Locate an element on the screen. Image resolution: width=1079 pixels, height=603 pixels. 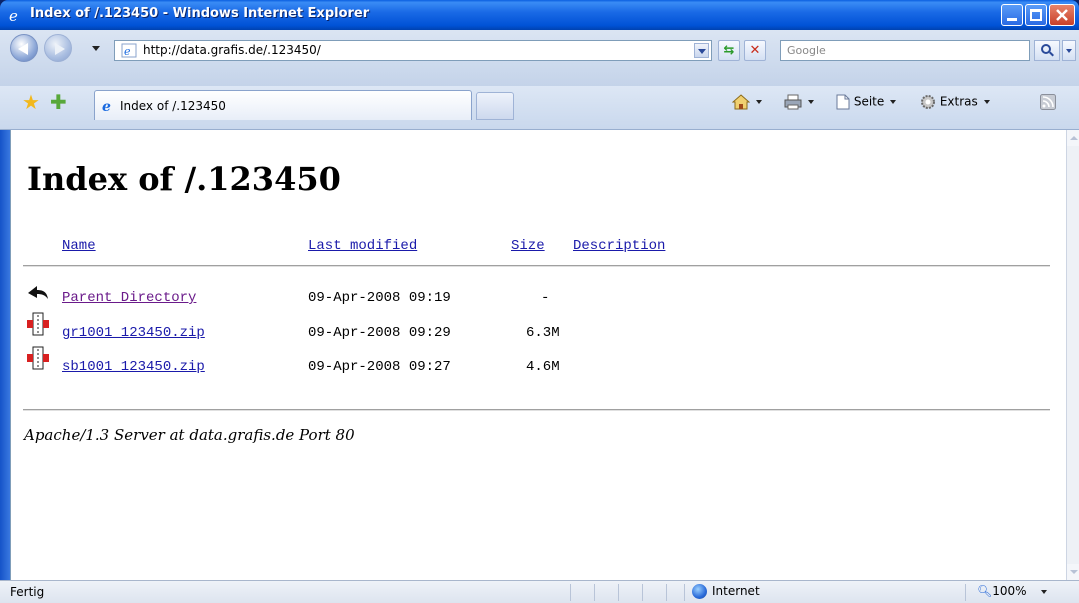
size-cell: 4.6M is located at coordinates (543, 367).